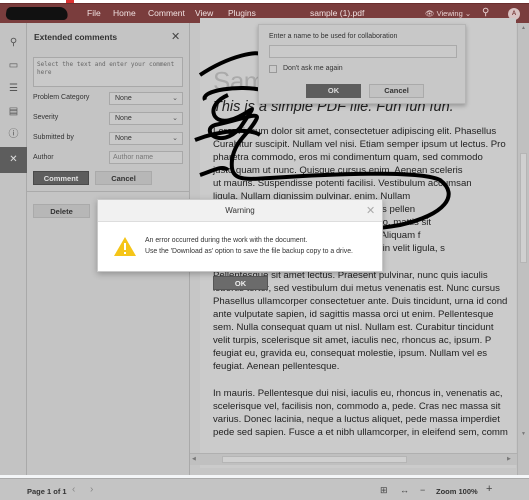 This screenshot has height=500, width=529. I want to click on eye-icon: 👁, so click(430, 13).